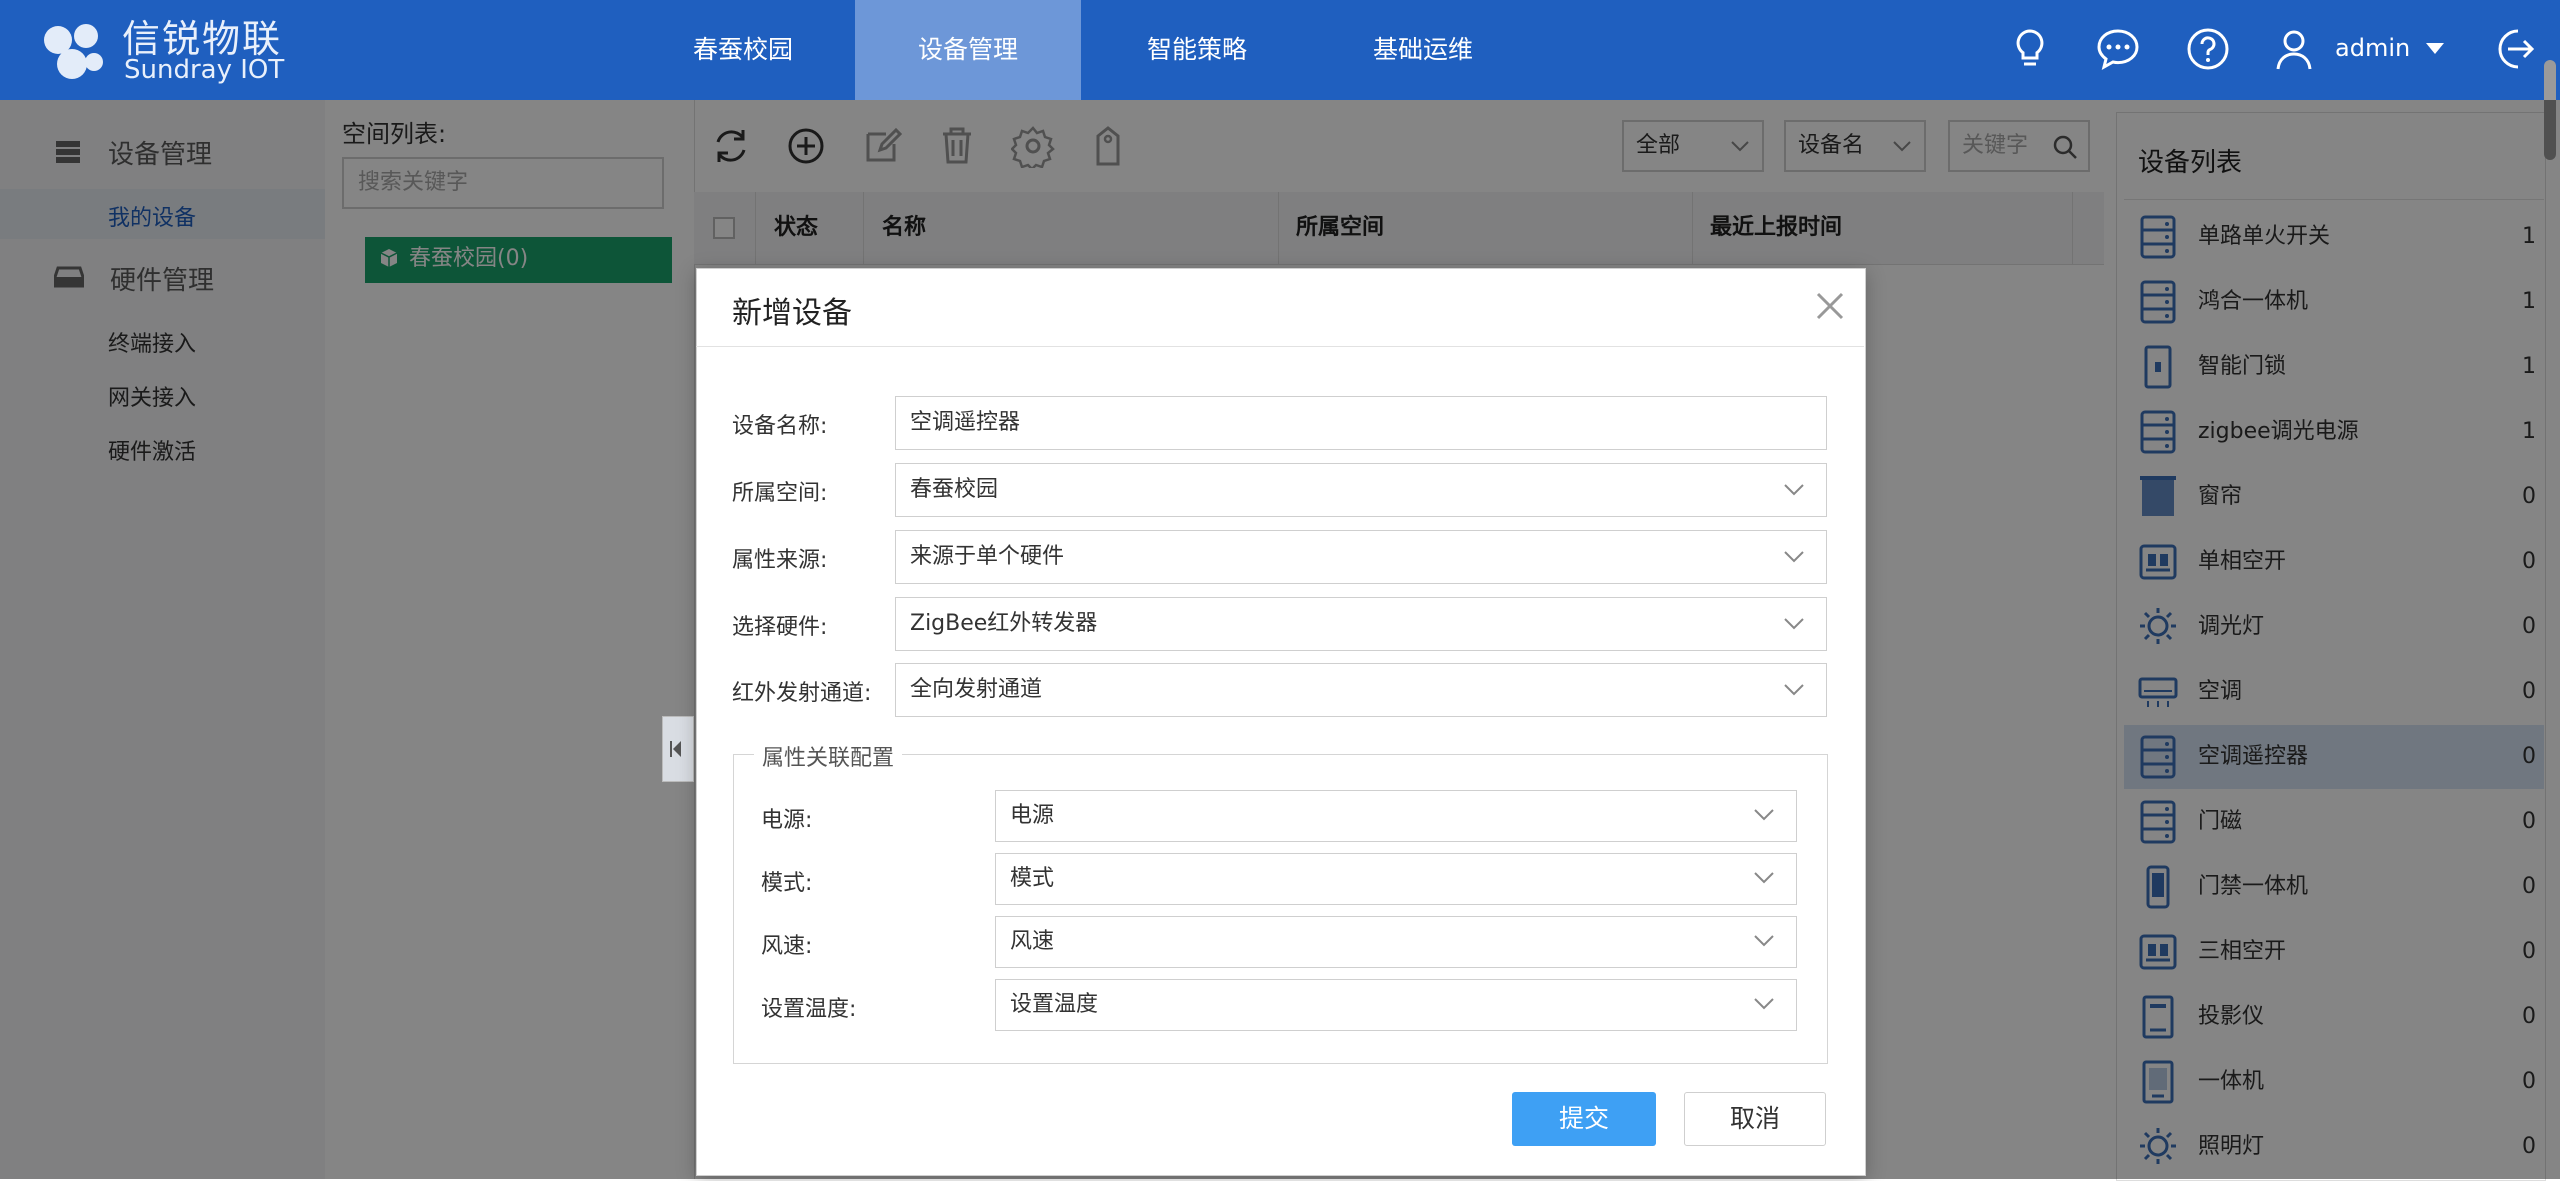 This screenshot has height=1181, width=2560. I want to click on logout-icon, so click(2514, 49).